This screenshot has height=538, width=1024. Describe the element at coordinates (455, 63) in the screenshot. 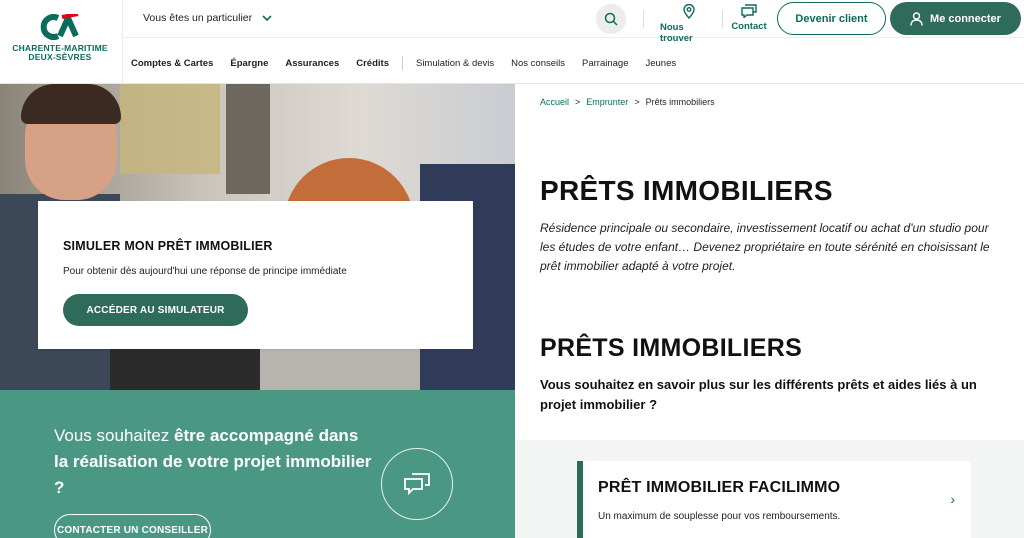

I see `nav-simulation-devis: Simulation & devis` at that location.